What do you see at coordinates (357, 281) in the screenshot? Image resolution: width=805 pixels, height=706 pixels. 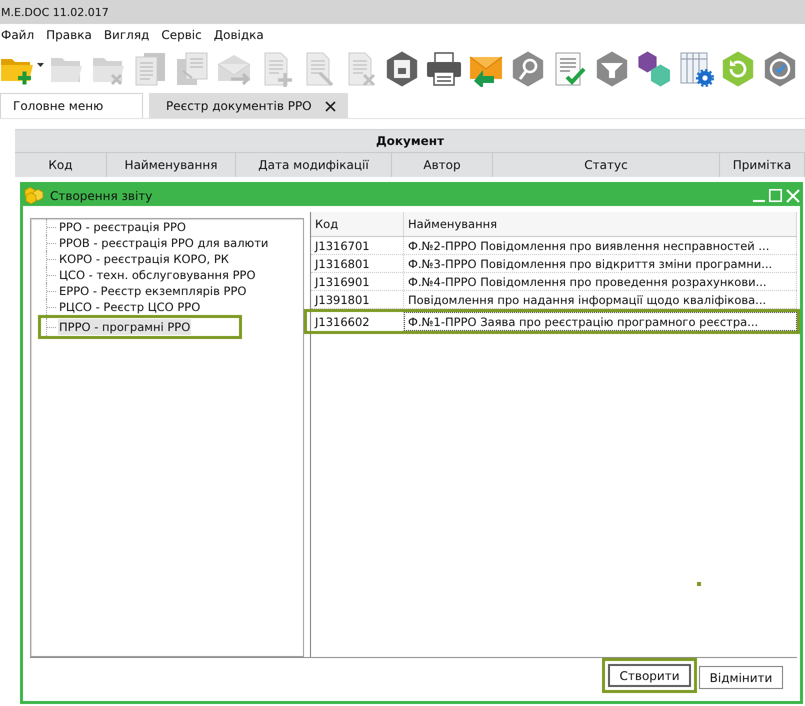 I see `table-cell: J1316901` at bounding box center [357, 281].